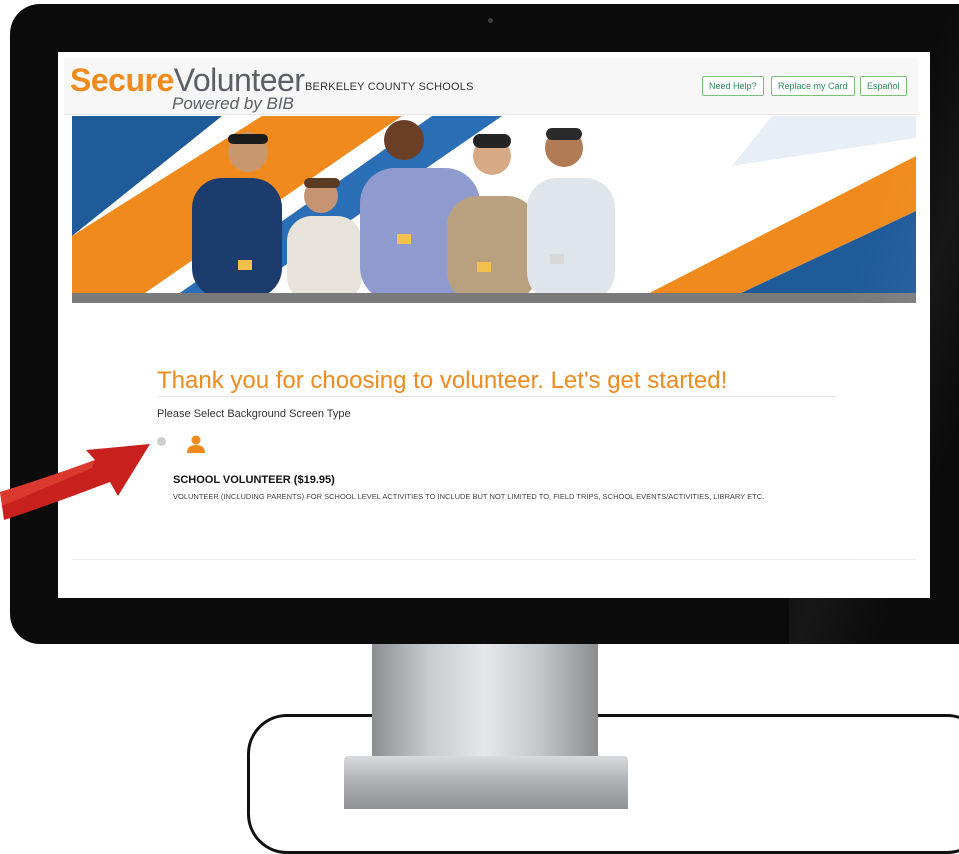 This screenshot has width=959, height=854. I want to click on option-title: SCHOOL VOLUNTEER ($19.95), so click(254, 480).